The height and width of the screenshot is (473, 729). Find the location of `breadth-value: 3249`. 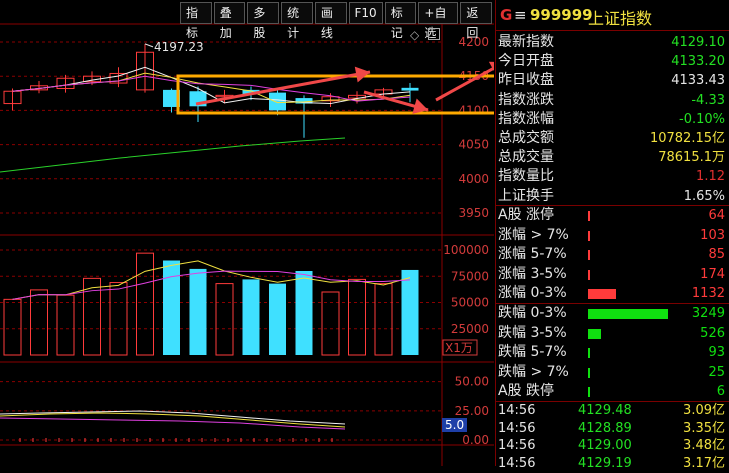

breadth-value: 3249 is located at coordinates (708, 313).